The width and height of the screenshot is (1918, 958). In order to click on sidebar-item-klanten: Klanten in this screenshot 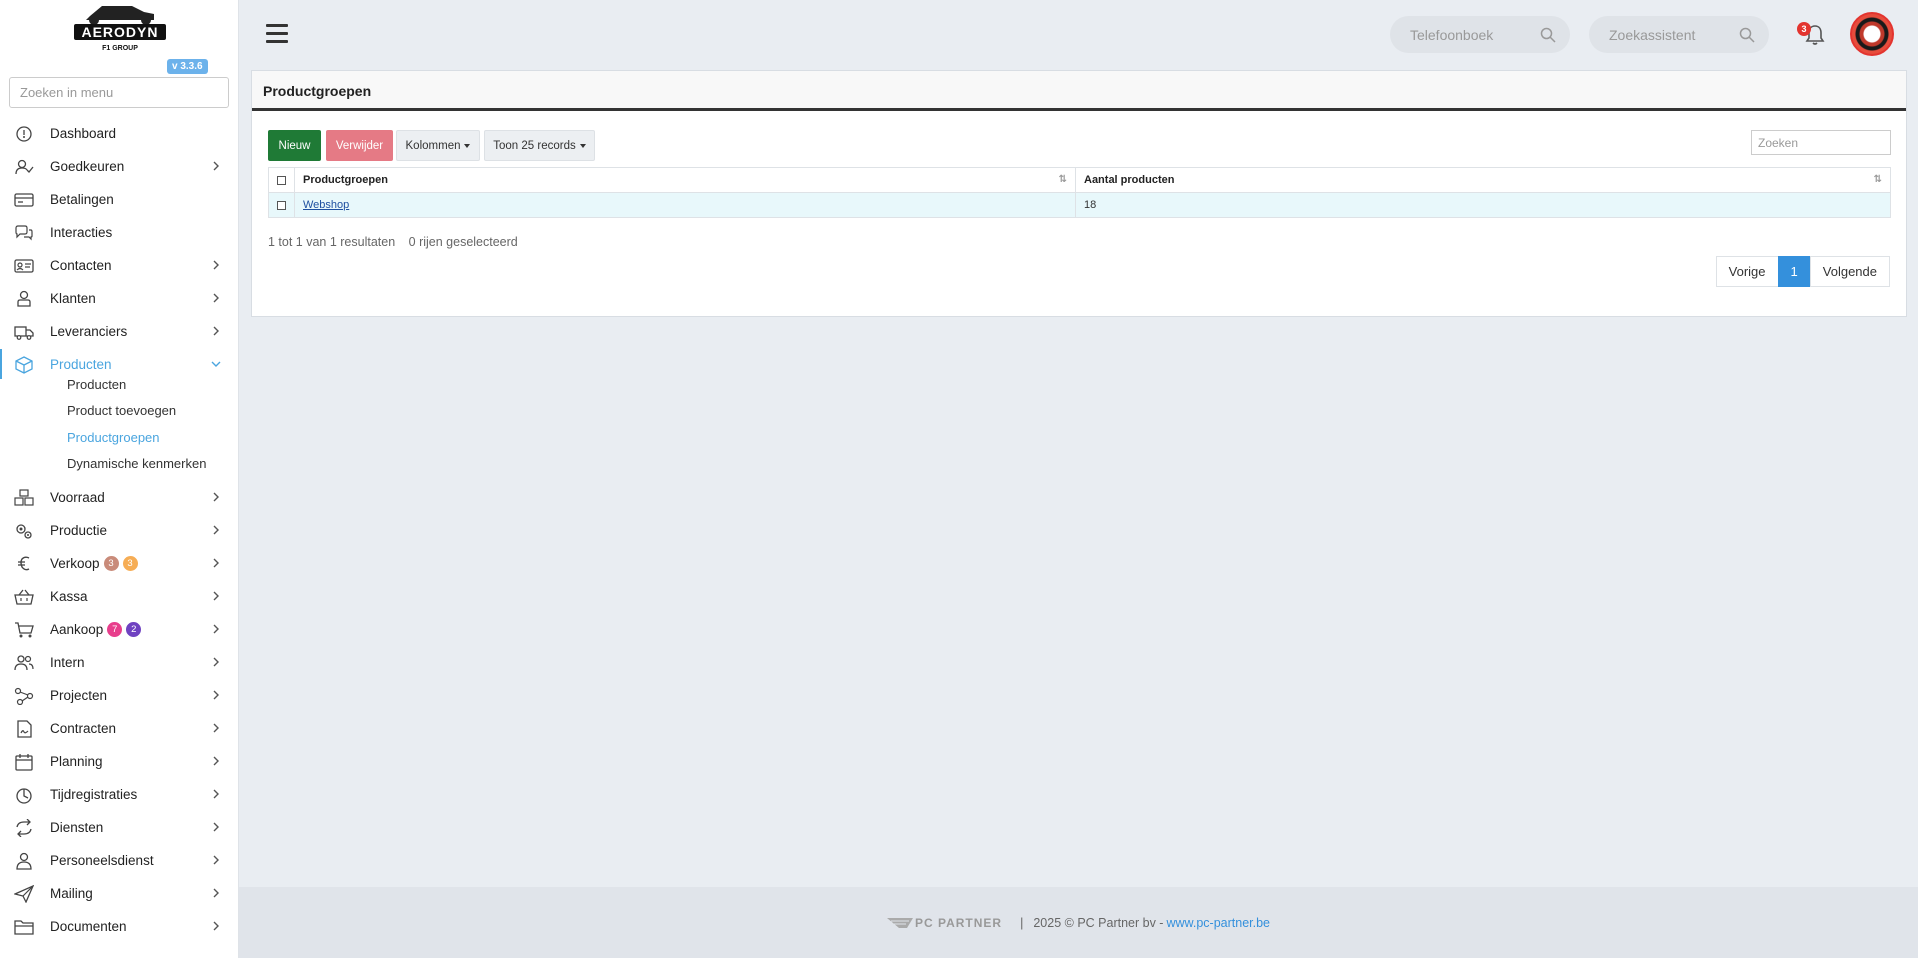, I will do `click(119, 298)`.